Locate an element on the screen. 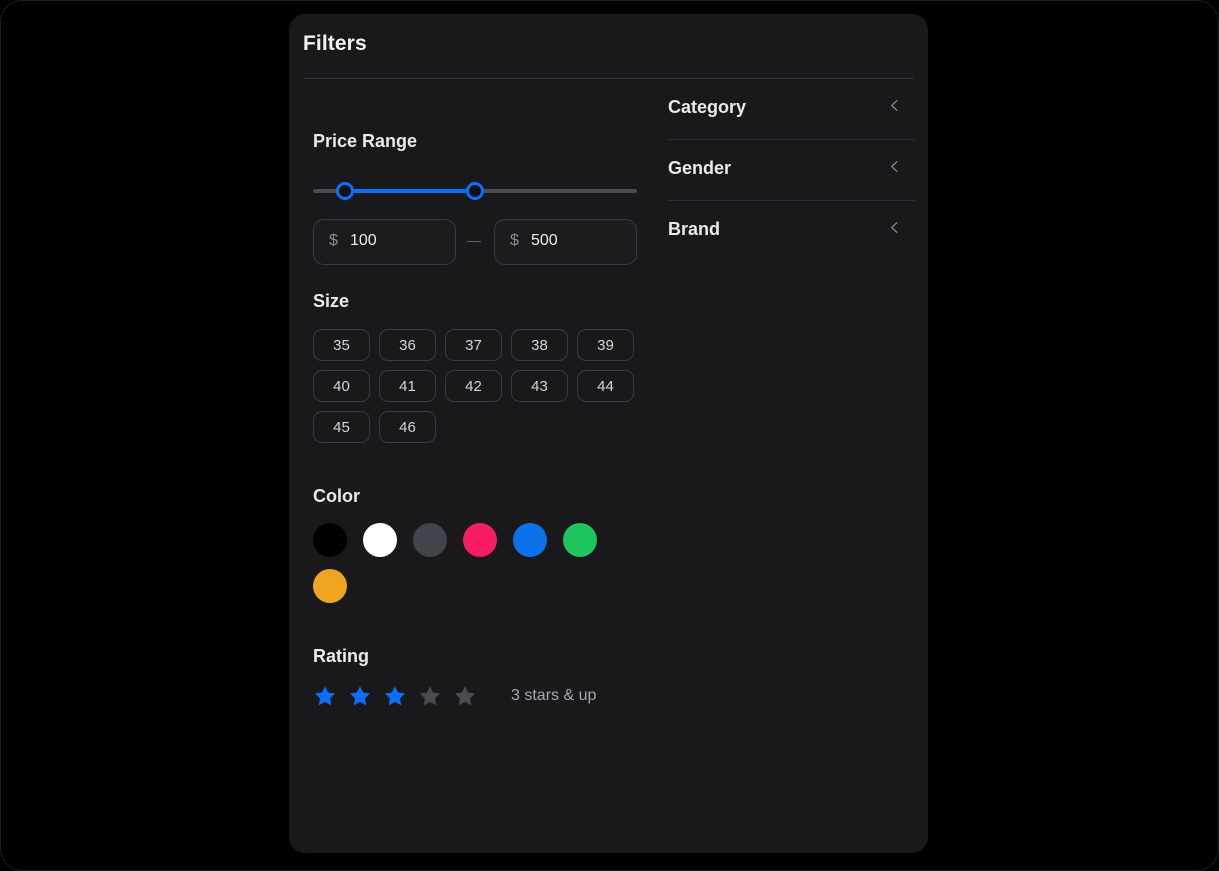  rating-stars is located at coordinates (400, 696).